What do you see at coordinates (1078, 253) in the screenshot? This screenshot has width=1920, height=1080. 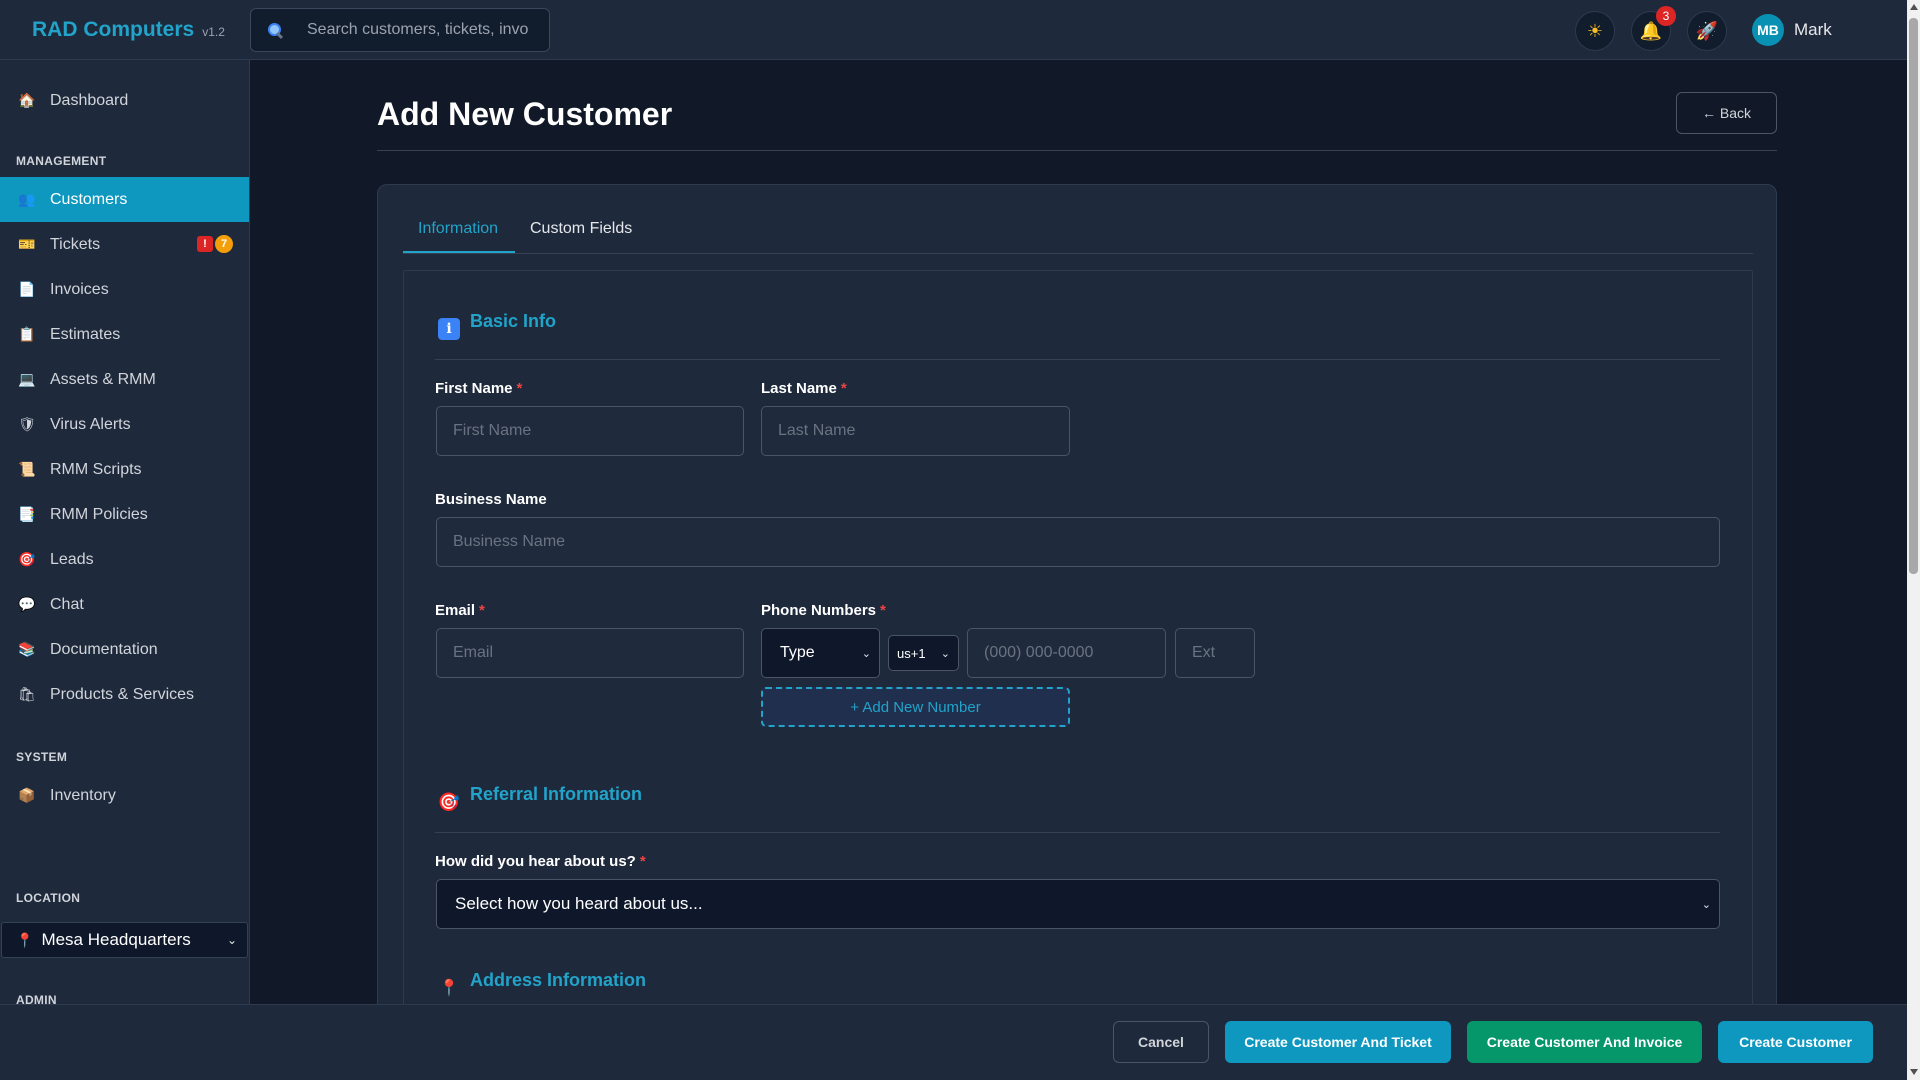 I see `tabs-divider` at bounding box center [1078, 253].